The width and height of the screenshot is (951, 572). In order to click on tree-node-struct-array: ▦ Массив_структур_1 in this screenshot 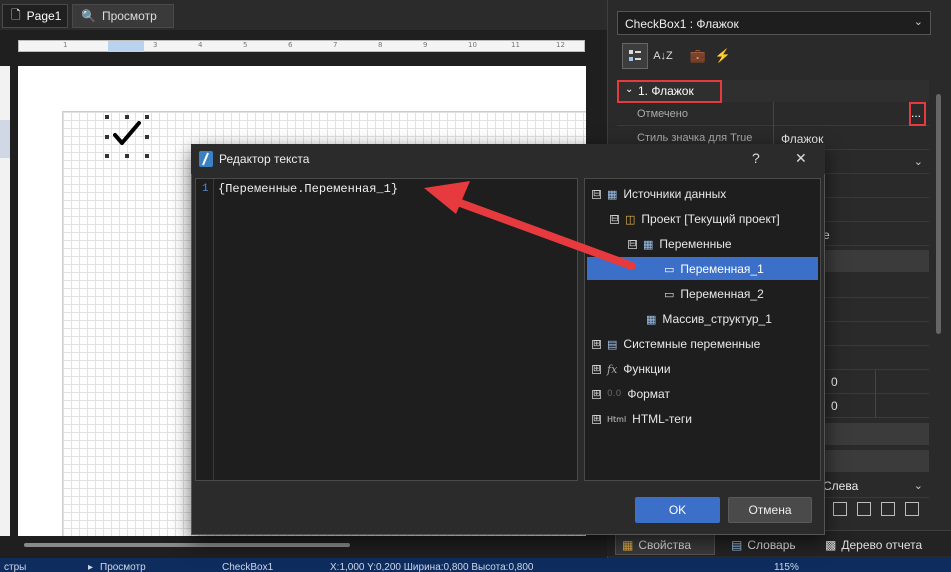, I will do `click(709, 319)`.